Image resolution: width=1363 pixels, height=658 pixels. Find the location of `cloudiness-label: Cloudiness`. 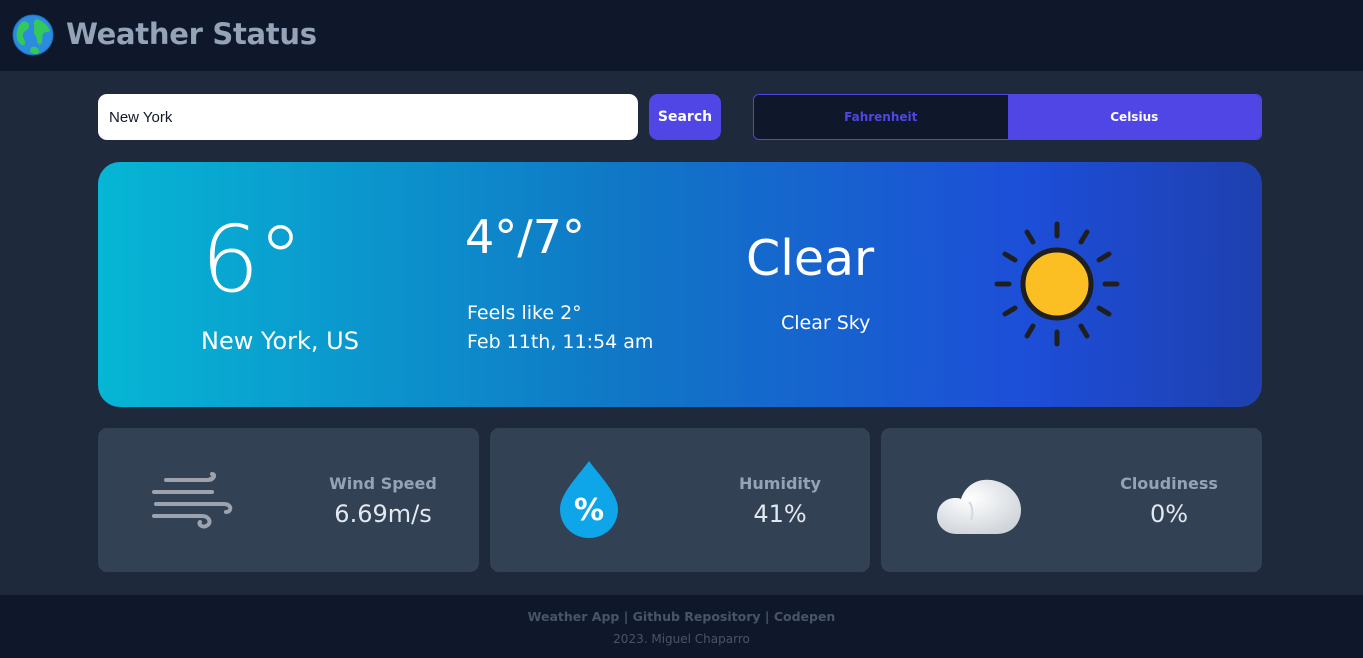

cloudiness-label: Cloudiness is located at coordinates (1169, 483).